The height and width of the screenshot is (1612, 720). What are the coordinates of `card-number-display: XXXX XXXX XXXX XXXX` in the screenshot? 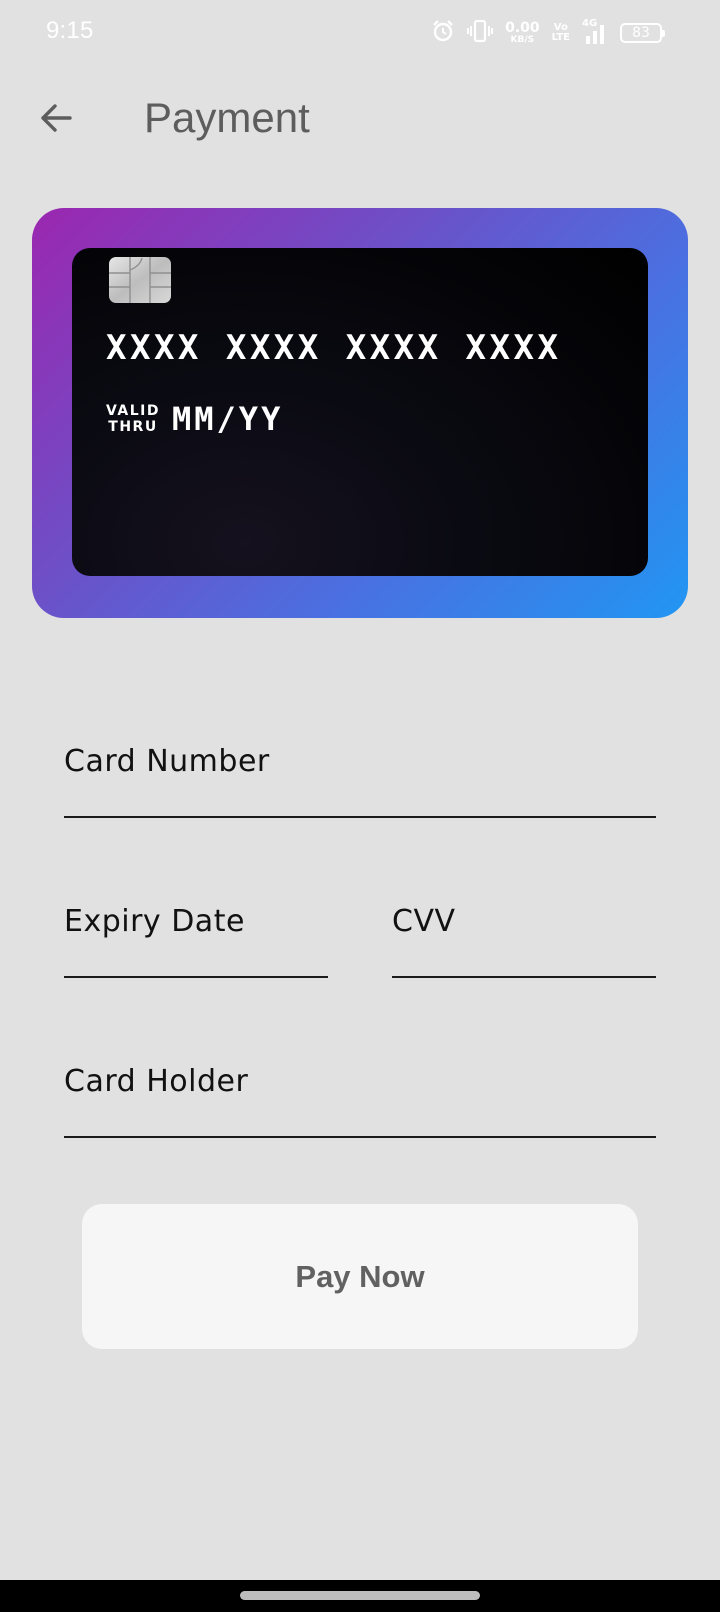 It's located at (334, 348).